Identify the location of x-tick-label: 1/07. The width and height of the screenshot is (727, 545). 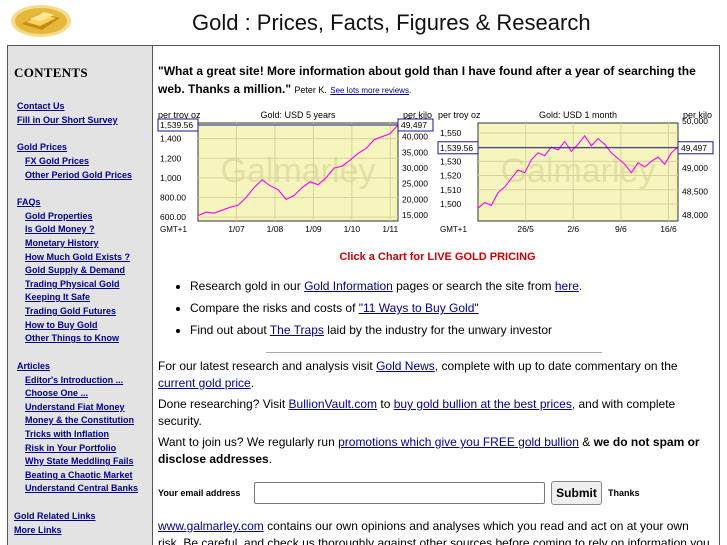
(236, 229).